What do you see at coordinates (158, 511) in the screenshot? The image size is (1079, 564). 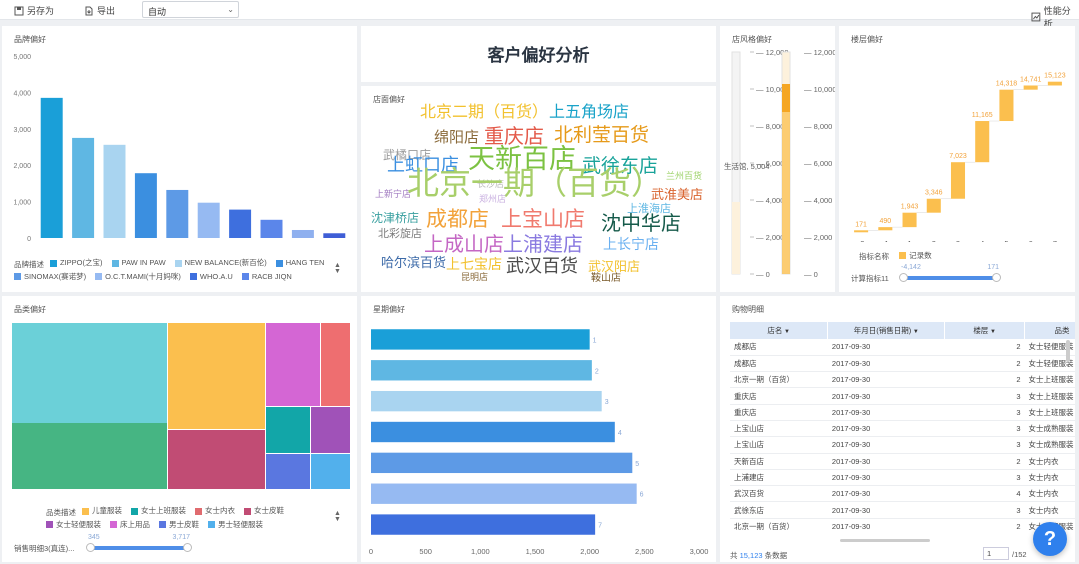 I see `legend-item: 女士上班服装` at bounding box center [158, 511].